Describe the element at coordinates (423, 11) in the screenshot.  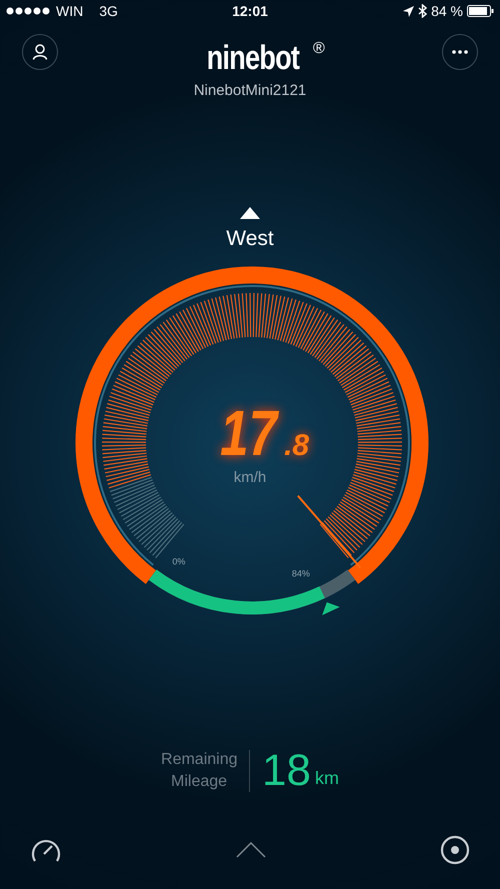
I see `bluetooth-icon` at that location.